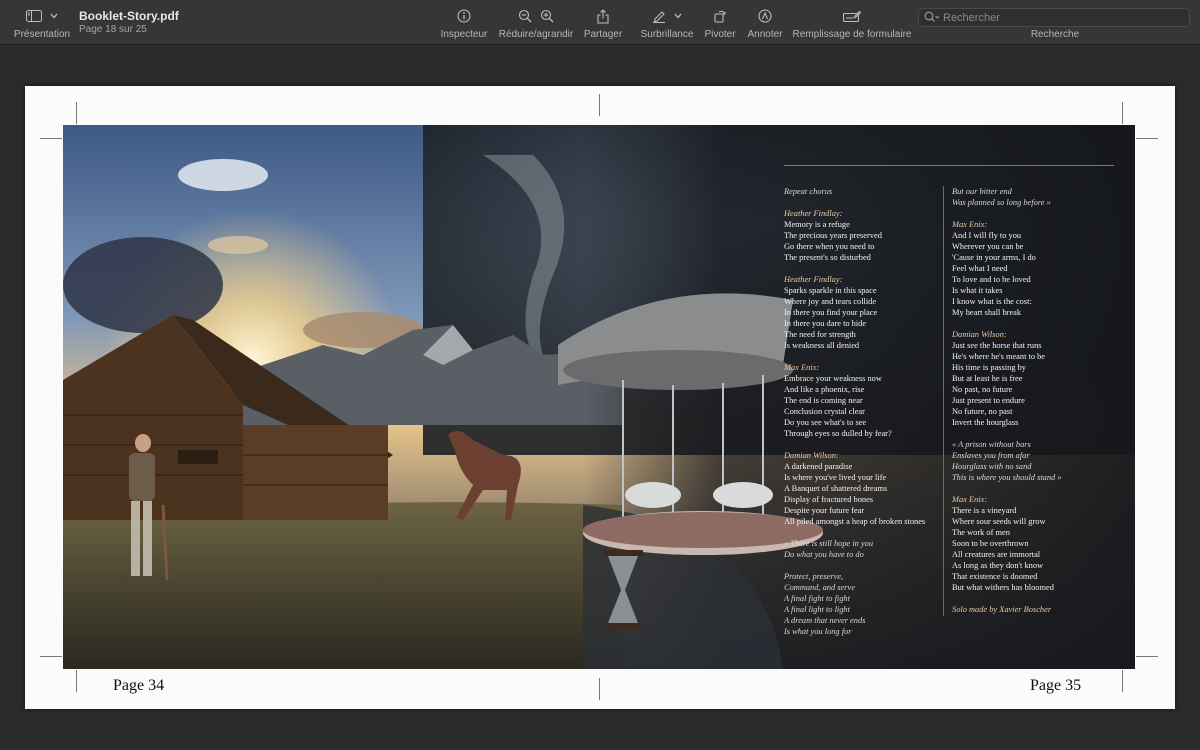 The image size is (1200, 750). Describe the element at coordinates (829, 246) in the screenshot. I see `lyric-line: Go there when you need to` at that location.